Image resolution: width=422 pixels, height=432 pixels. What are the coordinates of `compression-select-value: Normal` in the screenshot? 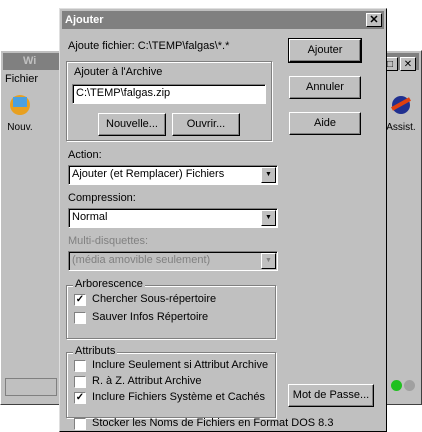 It's located at (90, 217).